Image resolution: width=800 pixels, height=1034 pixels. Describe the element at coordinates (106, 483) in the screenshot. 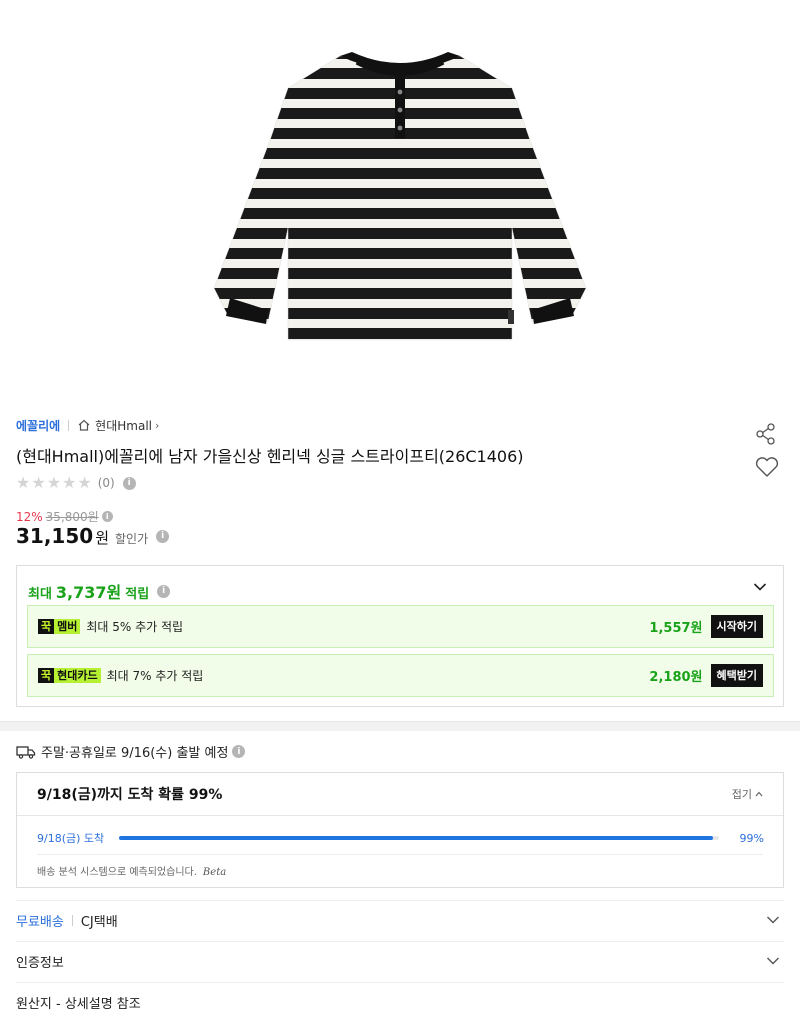

I see `review-count: (0)` at that location.